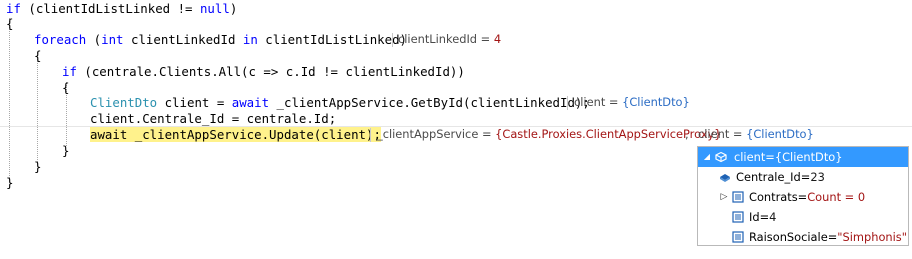 The image size is (912, 259). Describe the element at coordinates (707, 157) in the screenshot. I see `collapse-arrow-icon: ◢` at that location.